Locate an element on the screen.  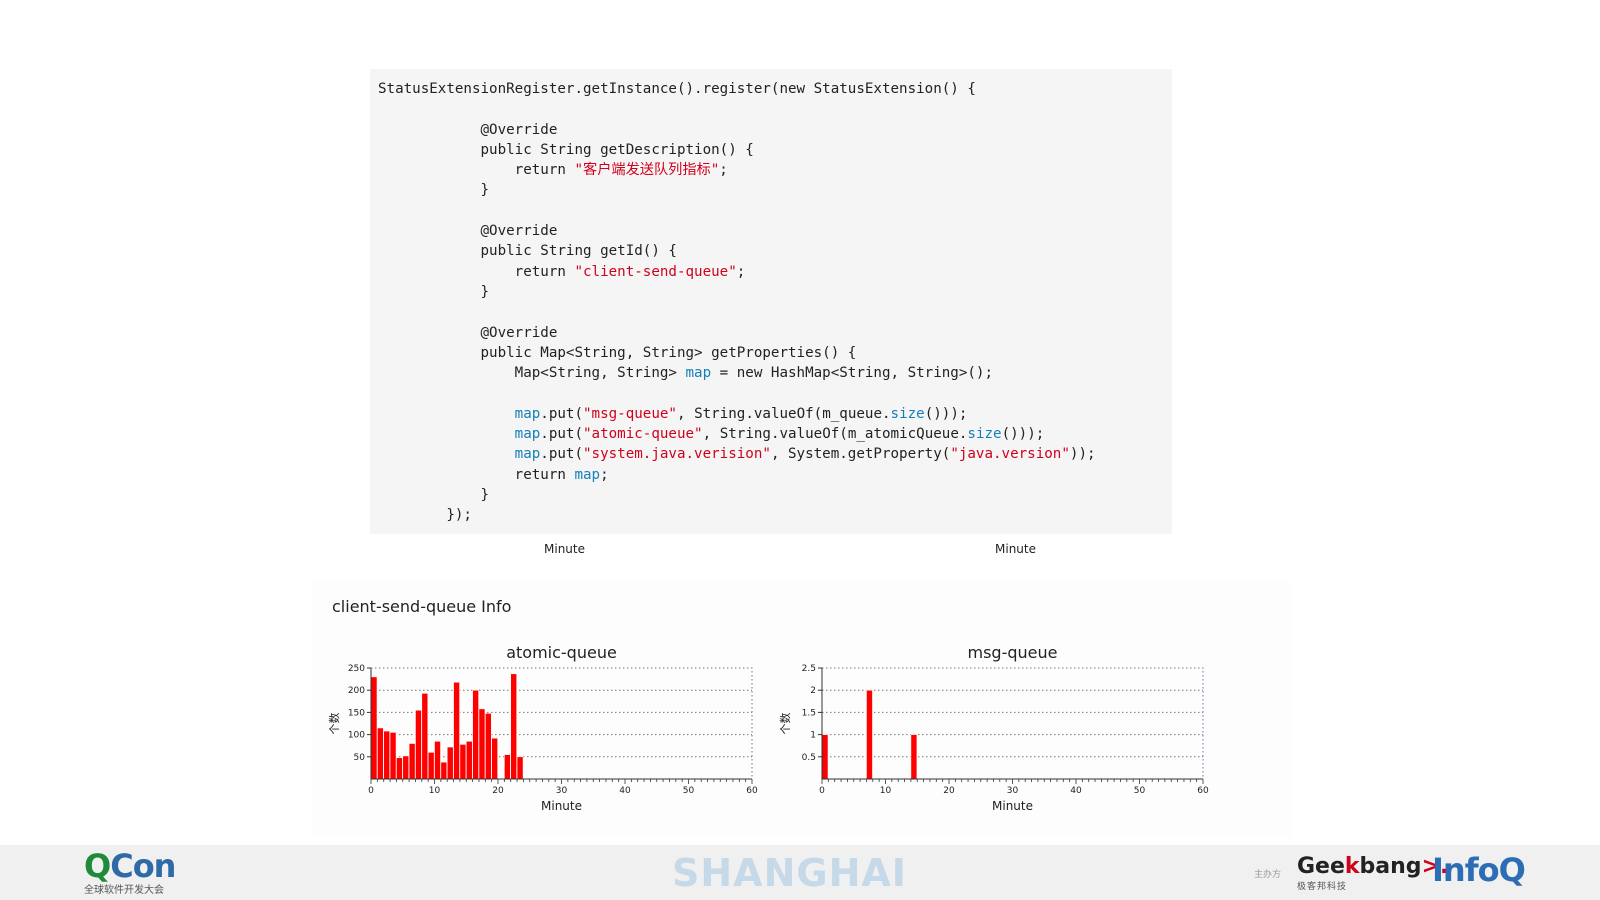
code-token: public String getDescription() { is located at coordinates (566, 149).